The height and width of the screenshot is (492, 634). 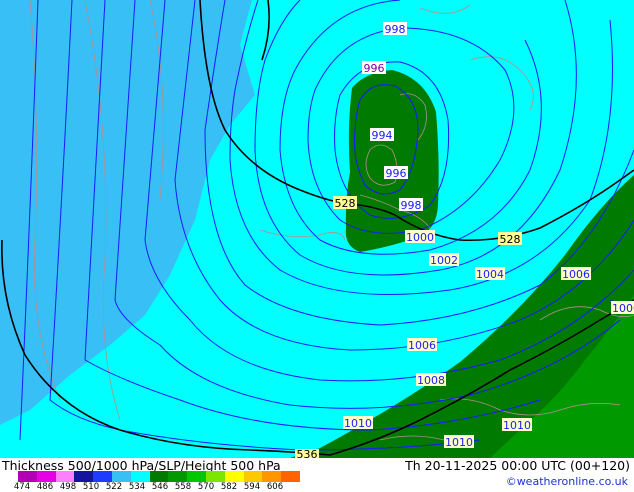 I want to click on legend-tick: 546, so click(x=160, y=487).